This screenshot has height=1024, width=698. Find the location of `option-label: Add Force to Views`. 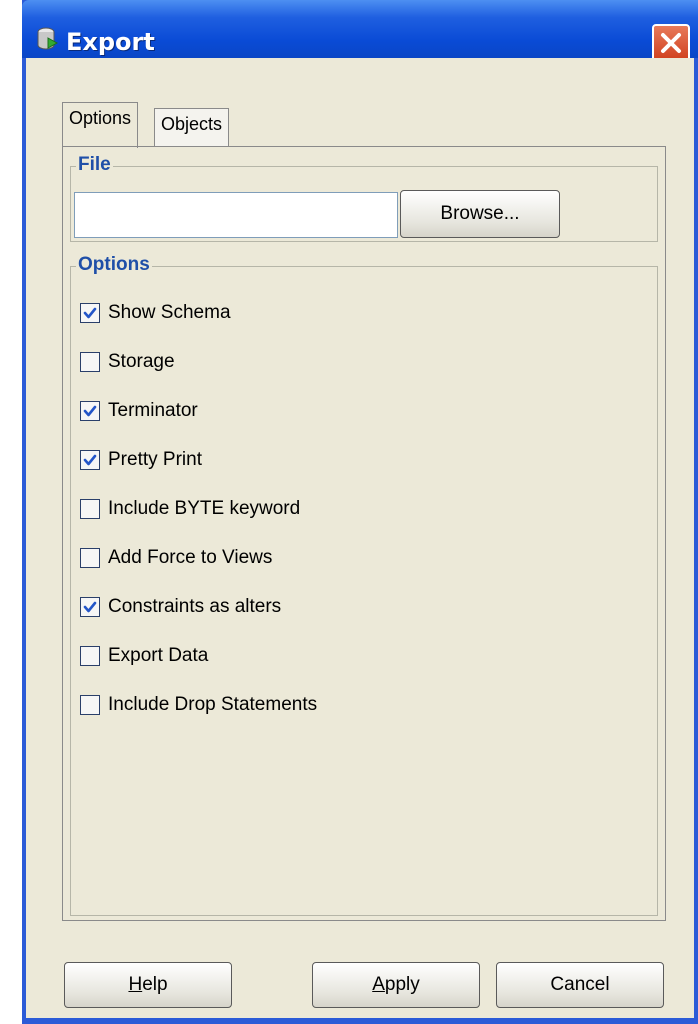

option-label: Add Force to Views is located at coordinates (190, 557).